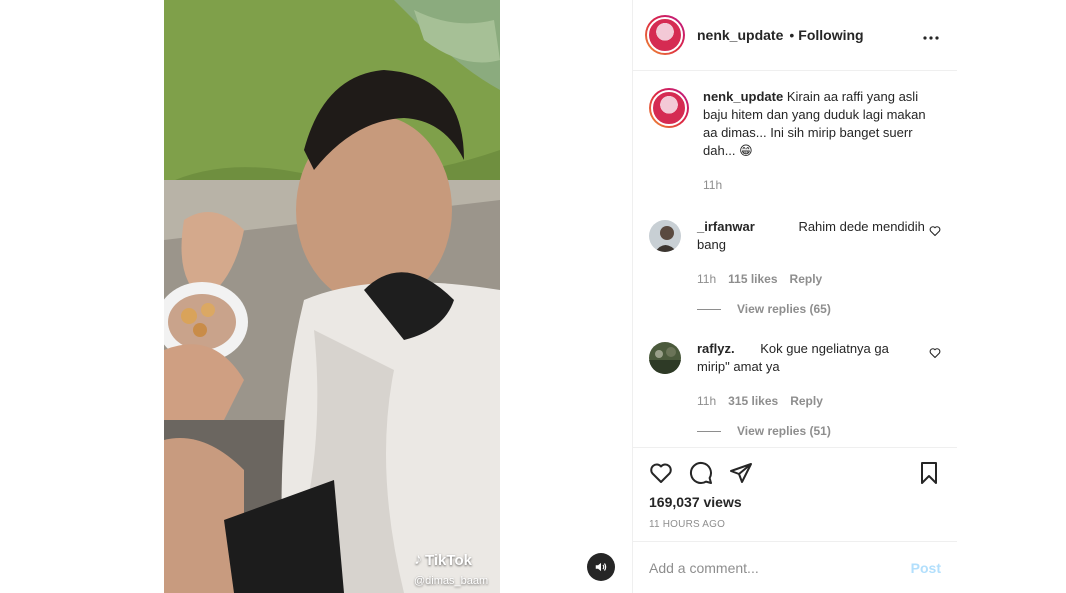  I want to click on view-replies-label: View replies (65), so click(784, 309).